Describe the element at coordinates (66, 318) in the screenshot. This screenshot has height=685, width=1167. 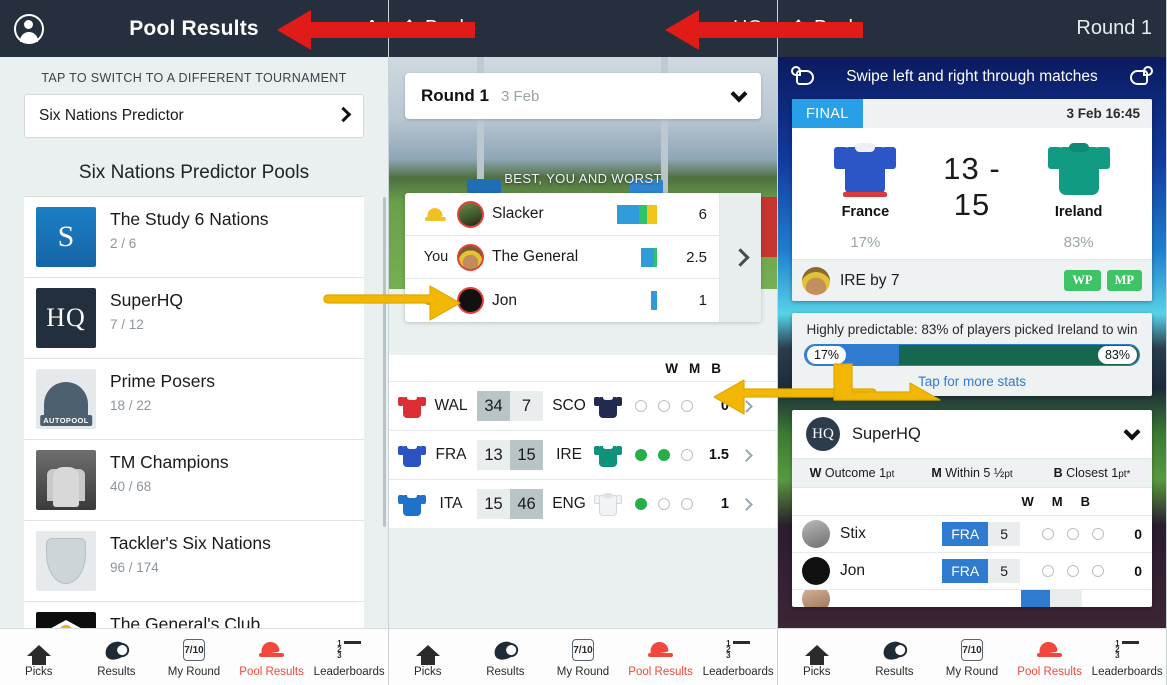
I see `hq-logo: HQ` at that location.